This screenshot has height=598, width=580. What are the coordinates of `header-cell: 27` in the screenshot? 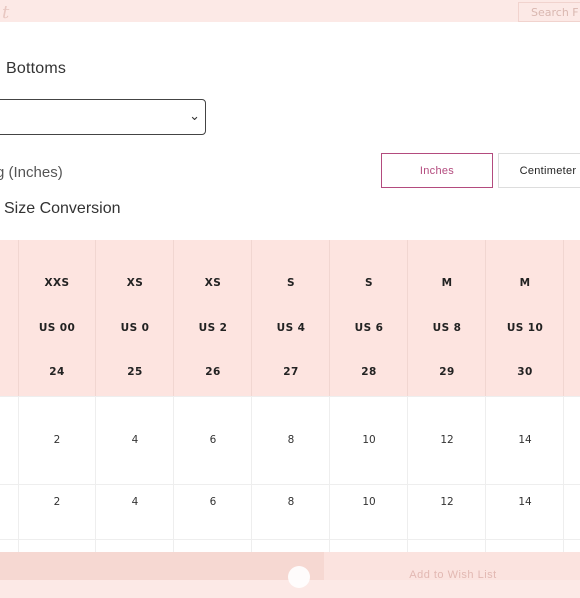 It's located at (291, 372).